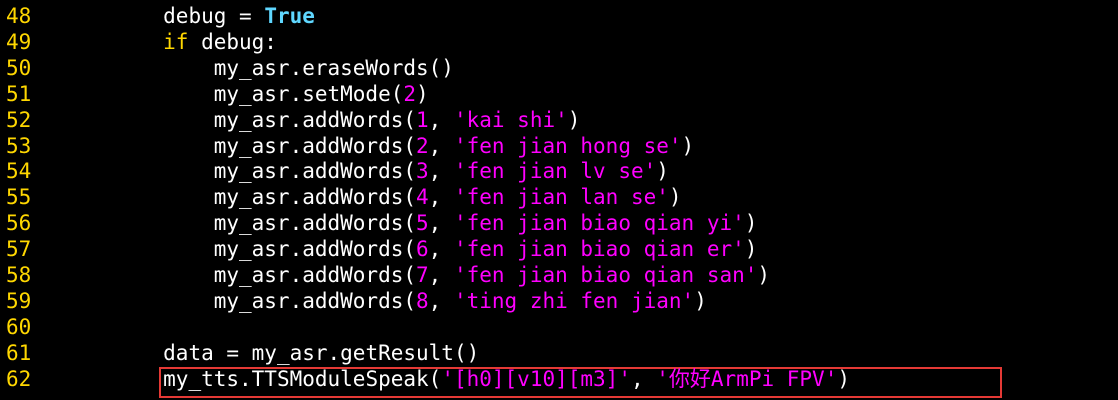  What do you see at coordinates (19, 326) in the screenshot?
I see `line-number: 60` at bounding box center [19, 326].